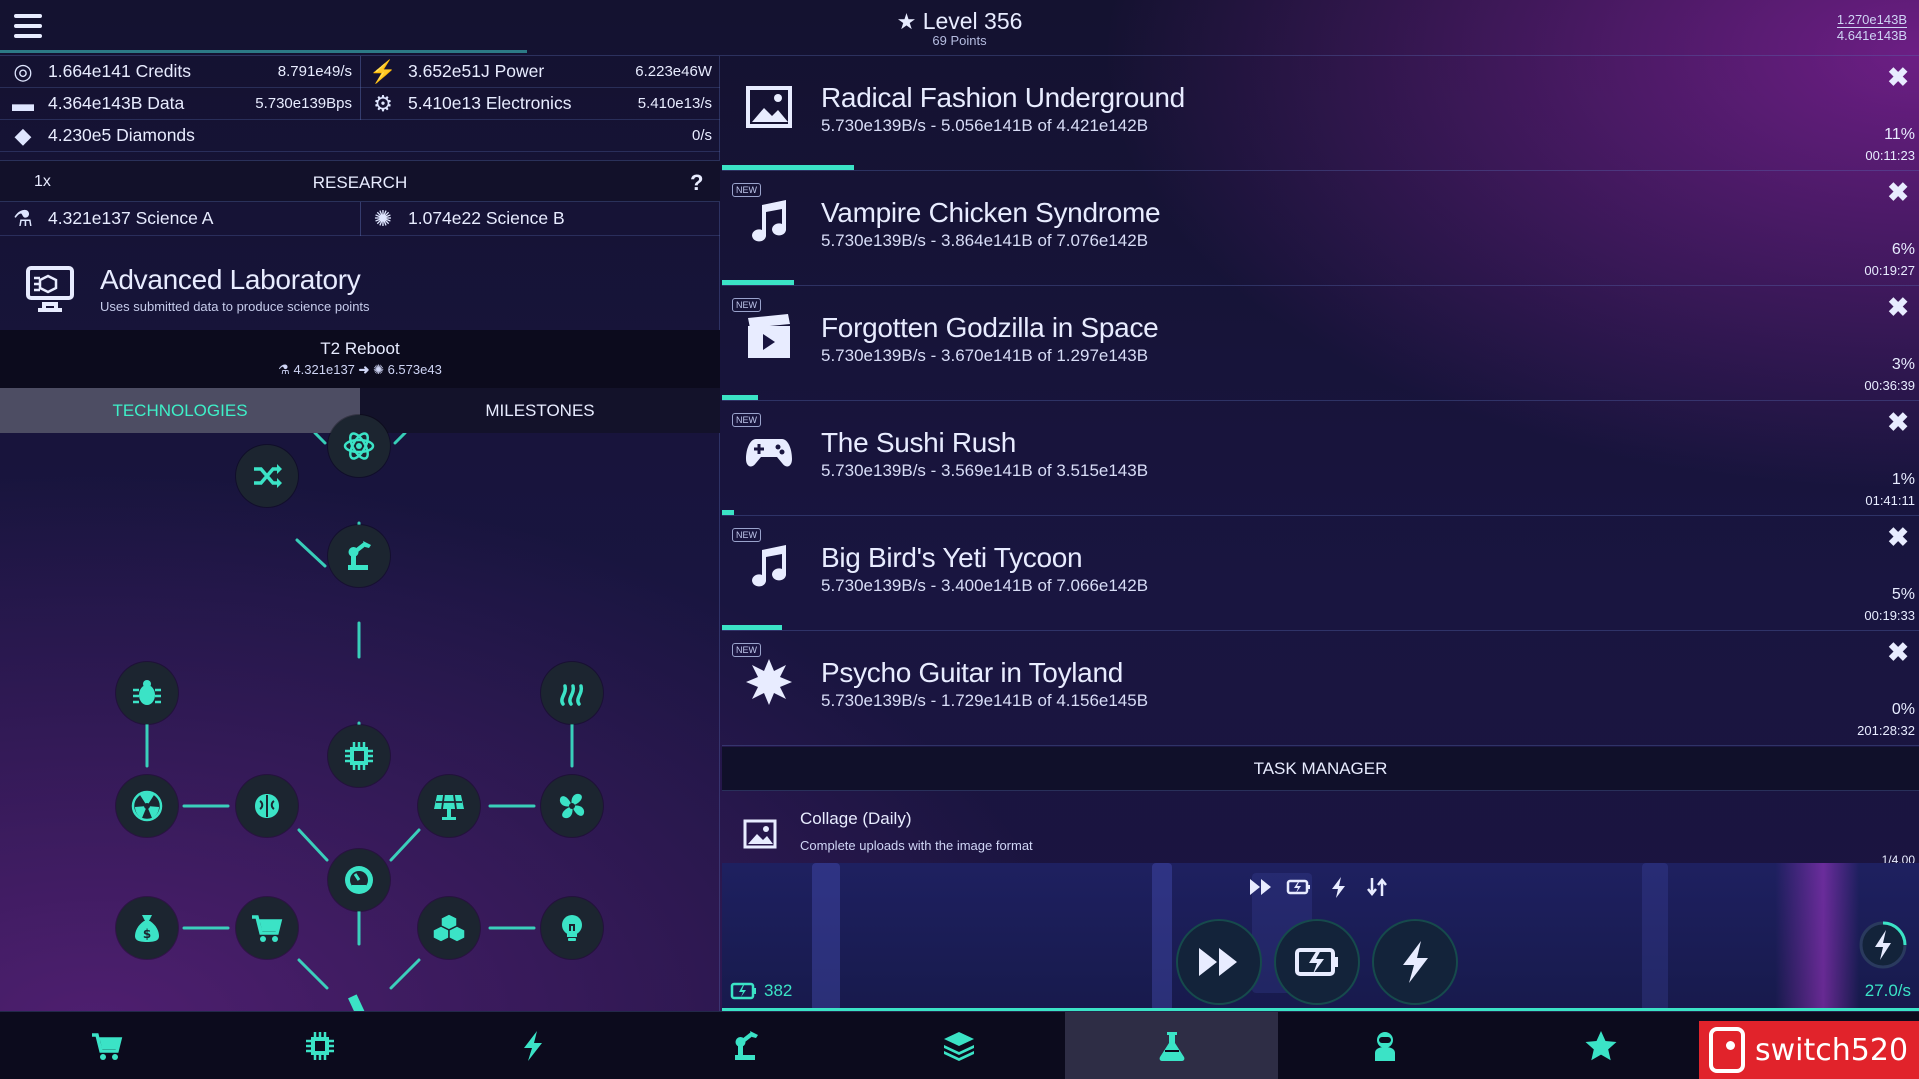 This screenshot has height=1079, width=1919. Describe the element at coordinates (1886, 730) in the screenshot. I see `upload-time: 201:28:32` at that location.